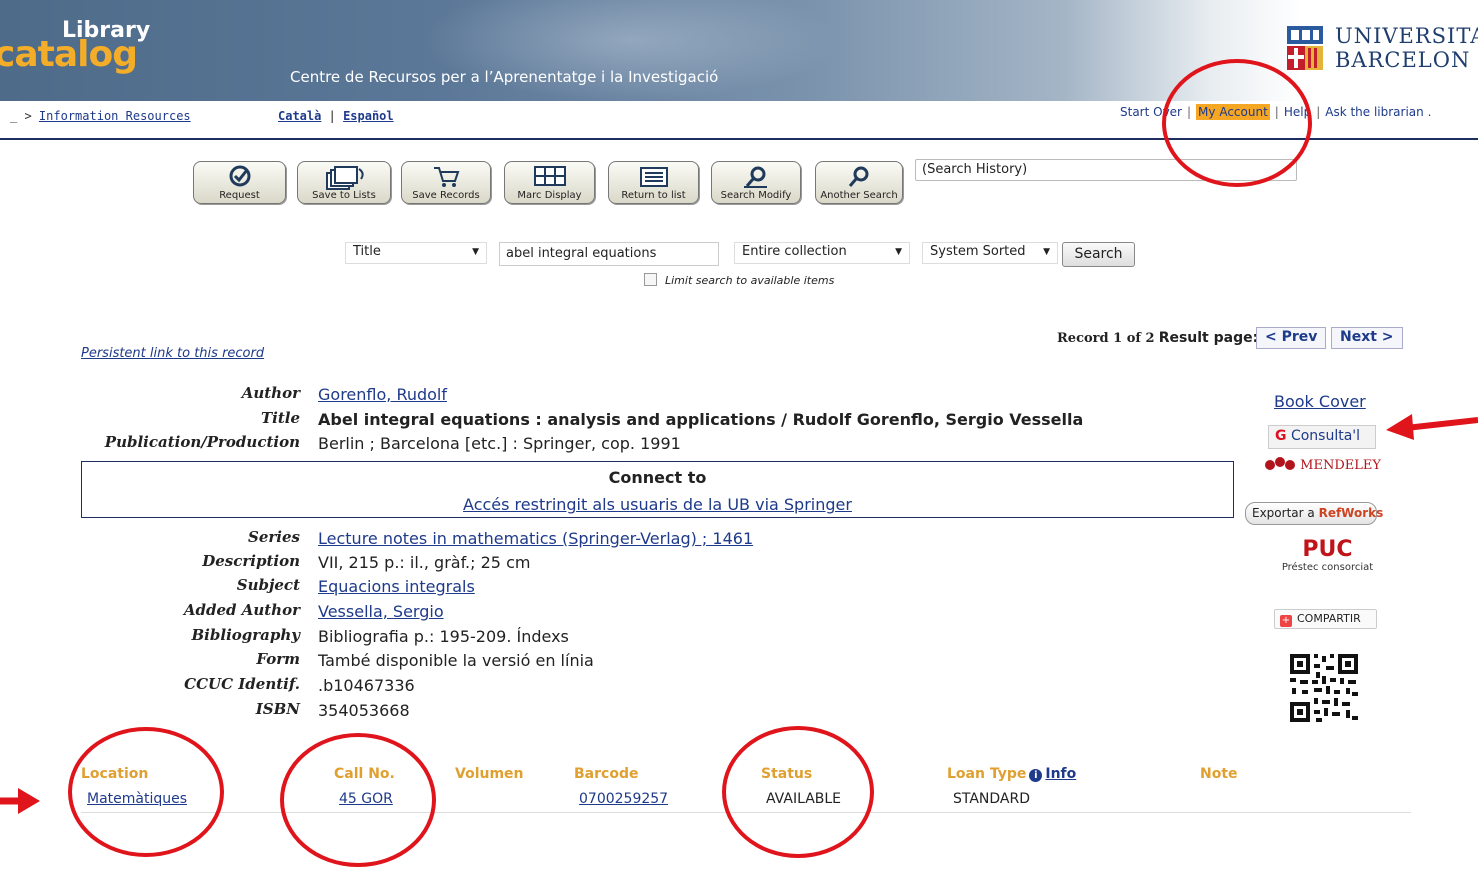  Describe the element at coordinates (1011, 774) in the screenshot. I see `holdings-header-loan-type: Loan Type i Info` at that location.